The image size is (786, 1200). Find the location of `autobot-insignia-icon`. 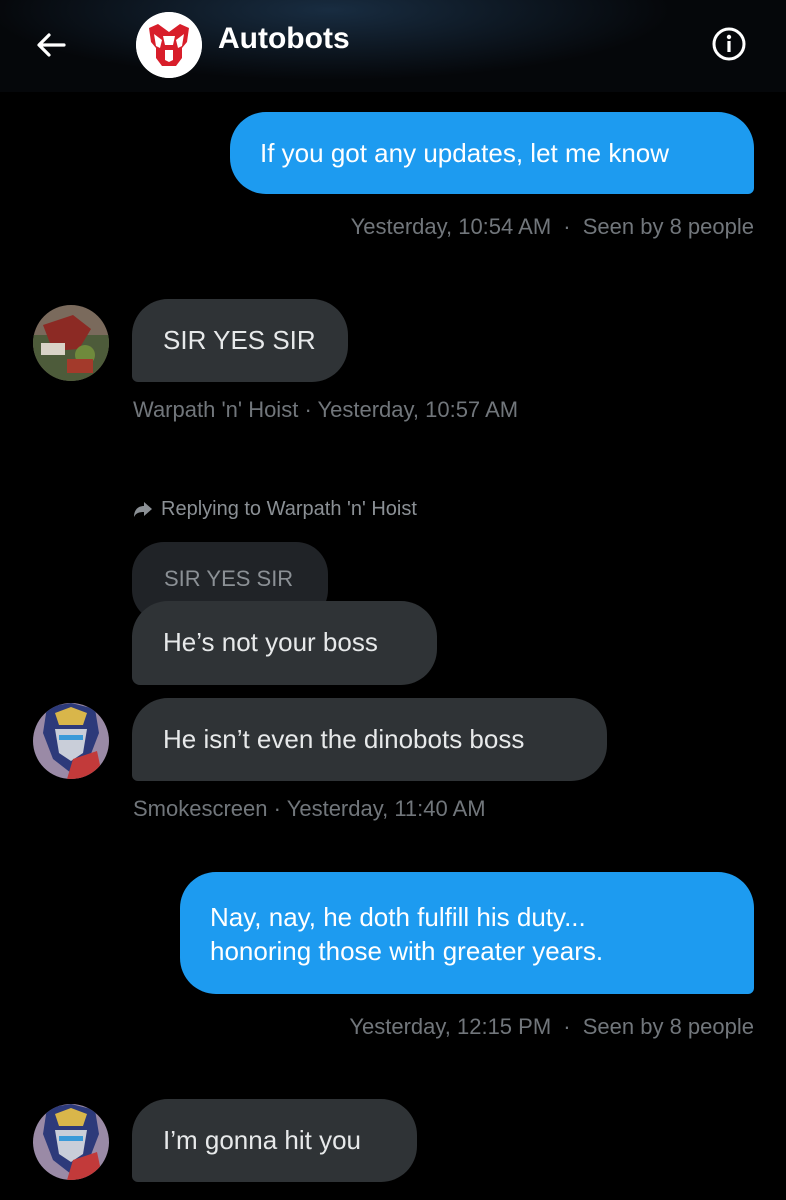

autobot-insignia-icon is located at coordinates (169, 45).